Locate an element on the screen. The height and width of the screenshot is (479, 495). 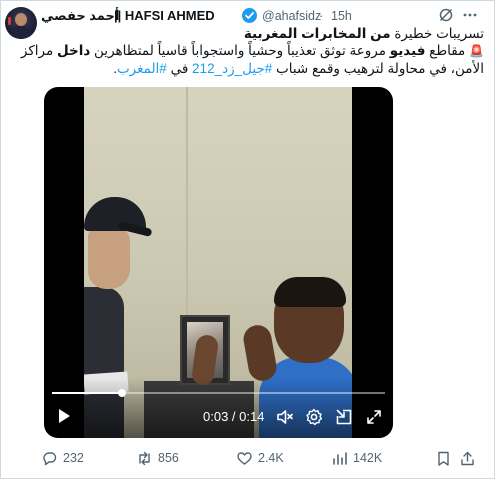
gear-icon is located at coordinates (314, 417).